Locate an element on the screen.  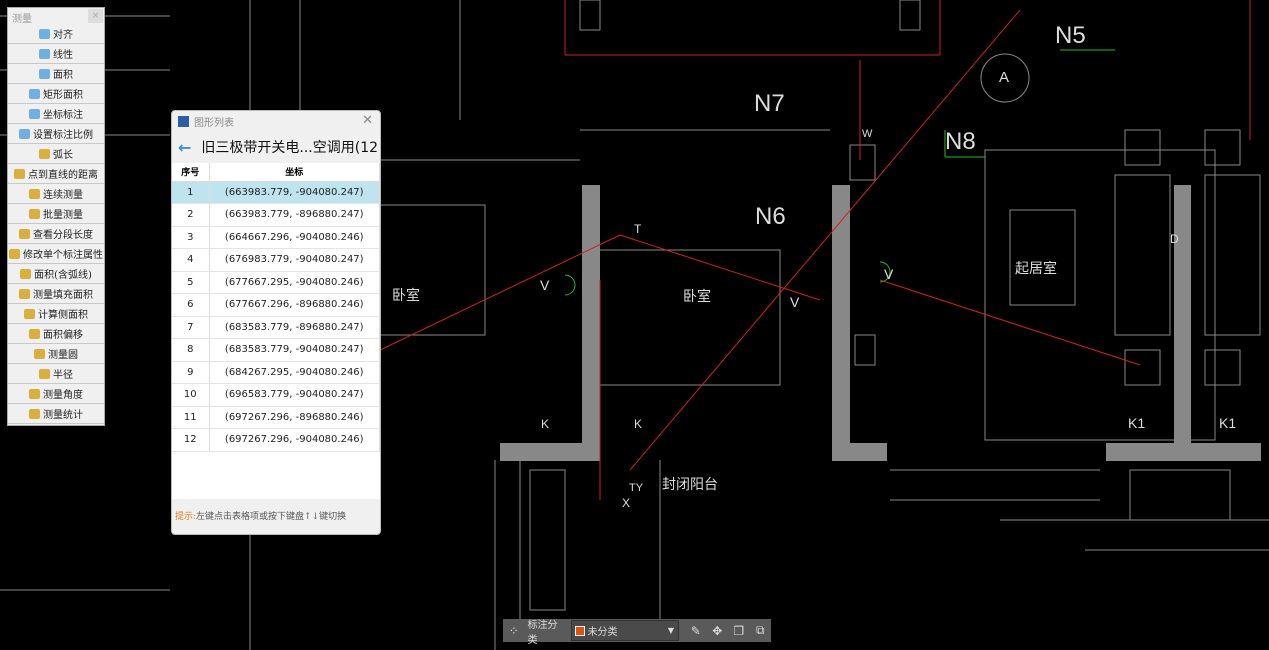
cad-label-a: A is located at coordinates (1004, 77).